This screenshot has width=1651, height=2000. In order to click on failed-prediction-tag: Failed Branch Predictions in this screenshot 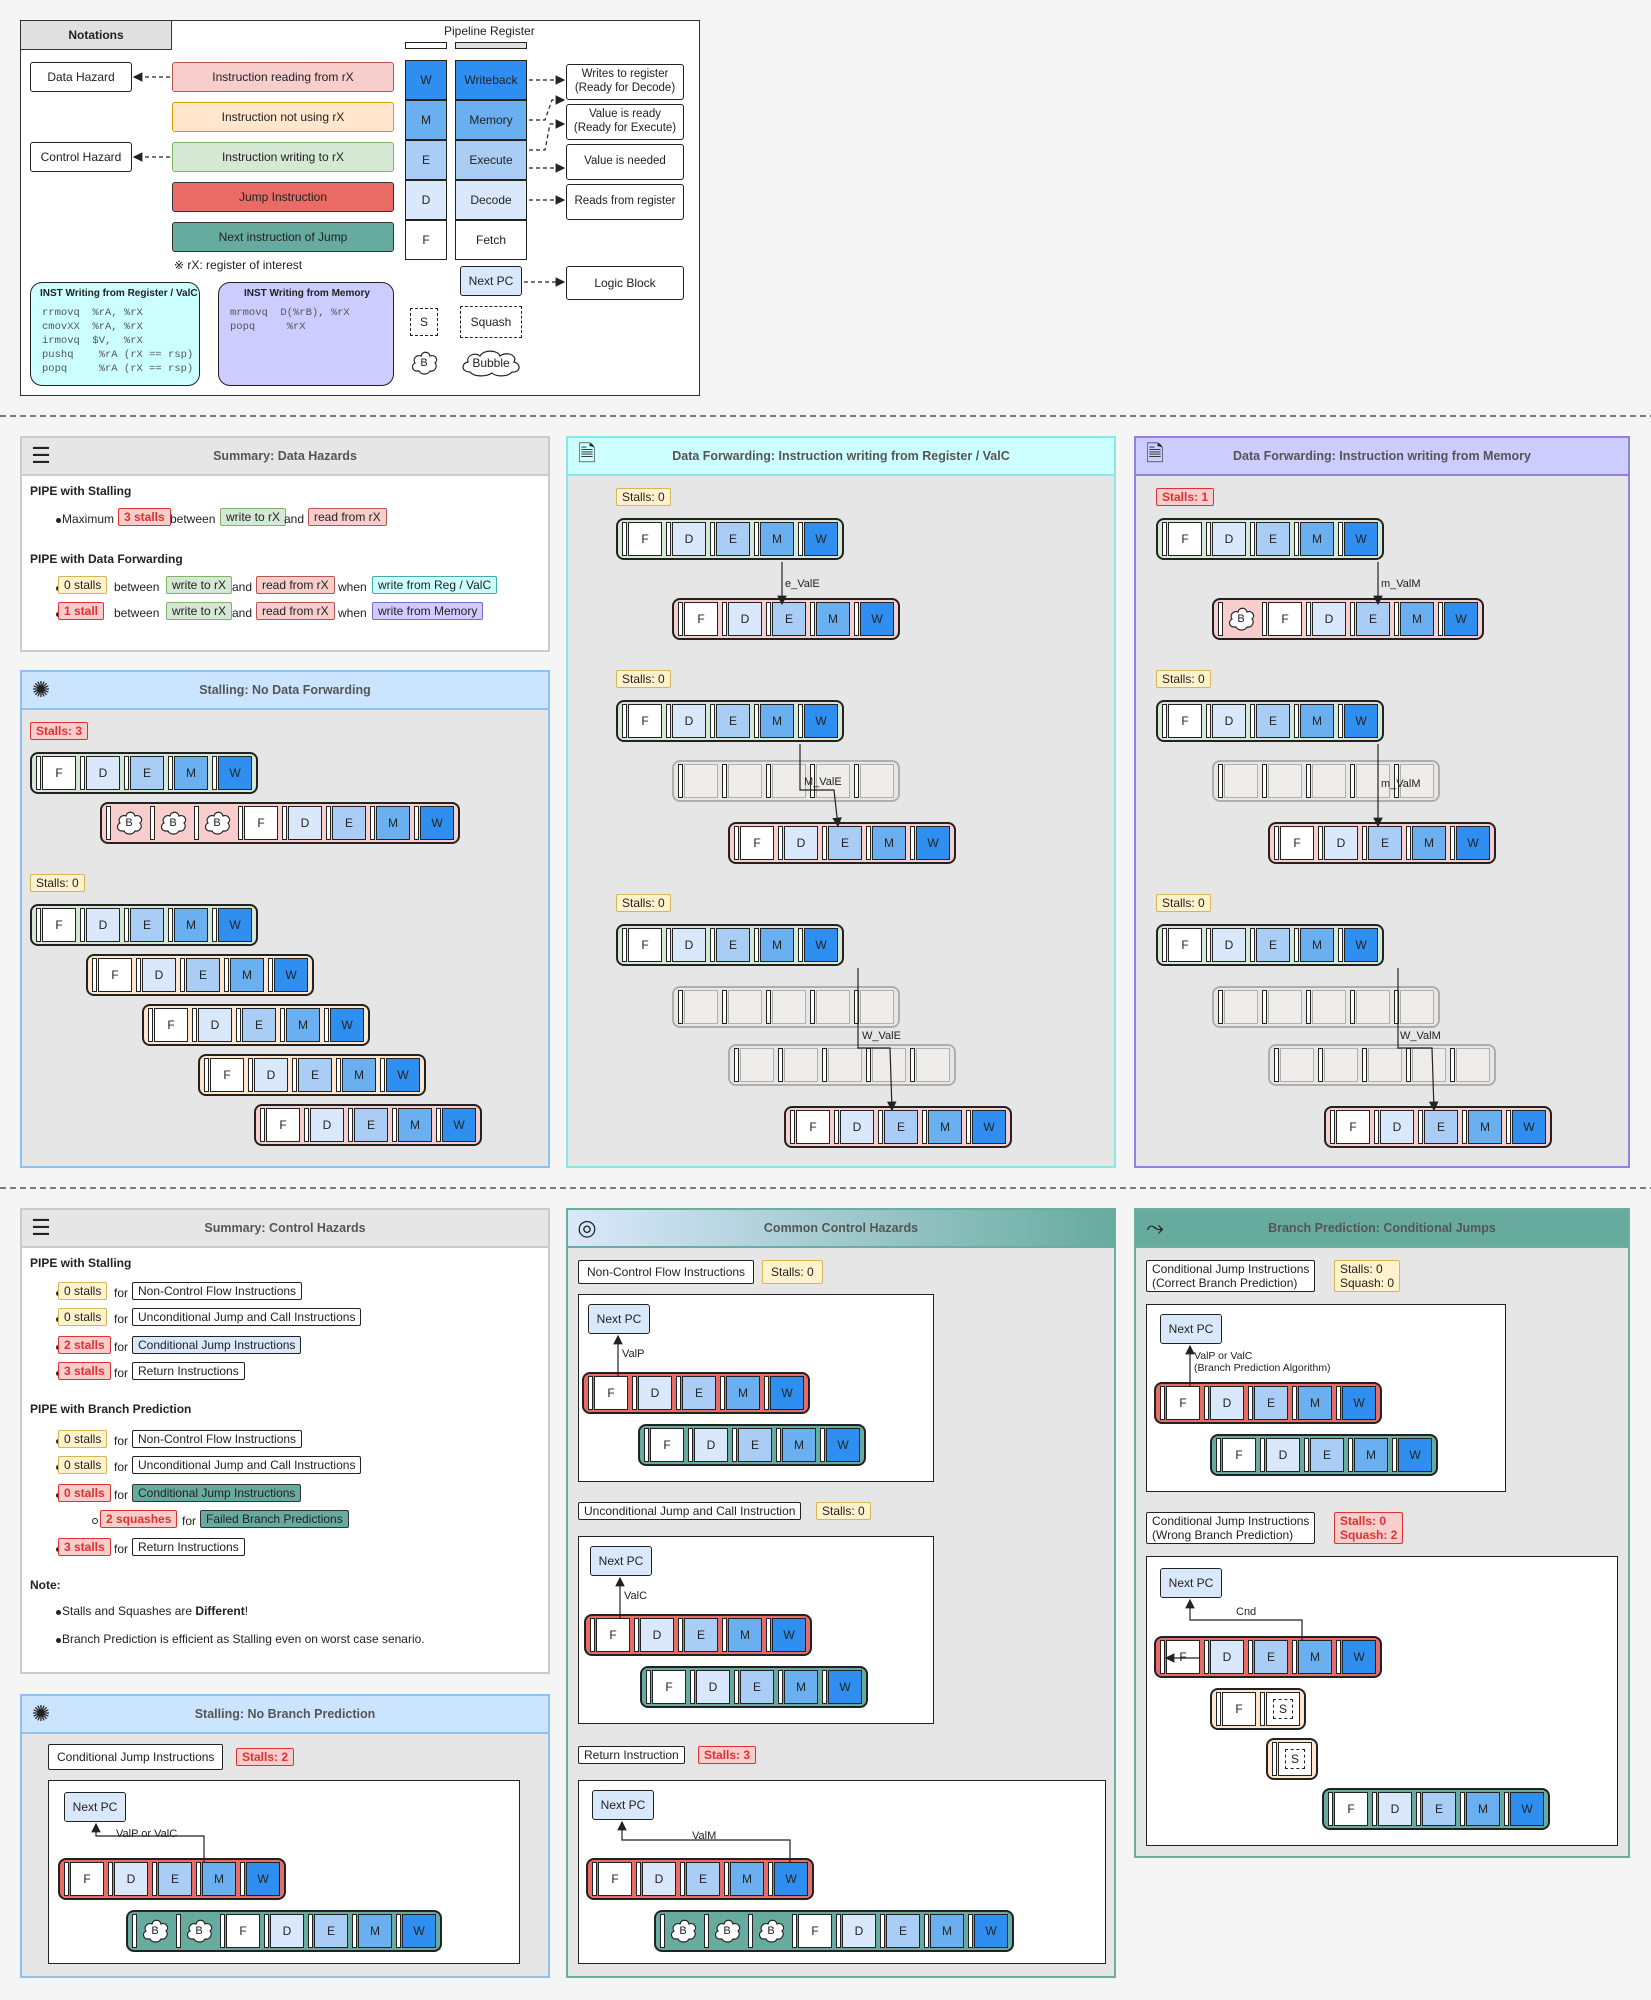, I will do `click(274, 1519)`.